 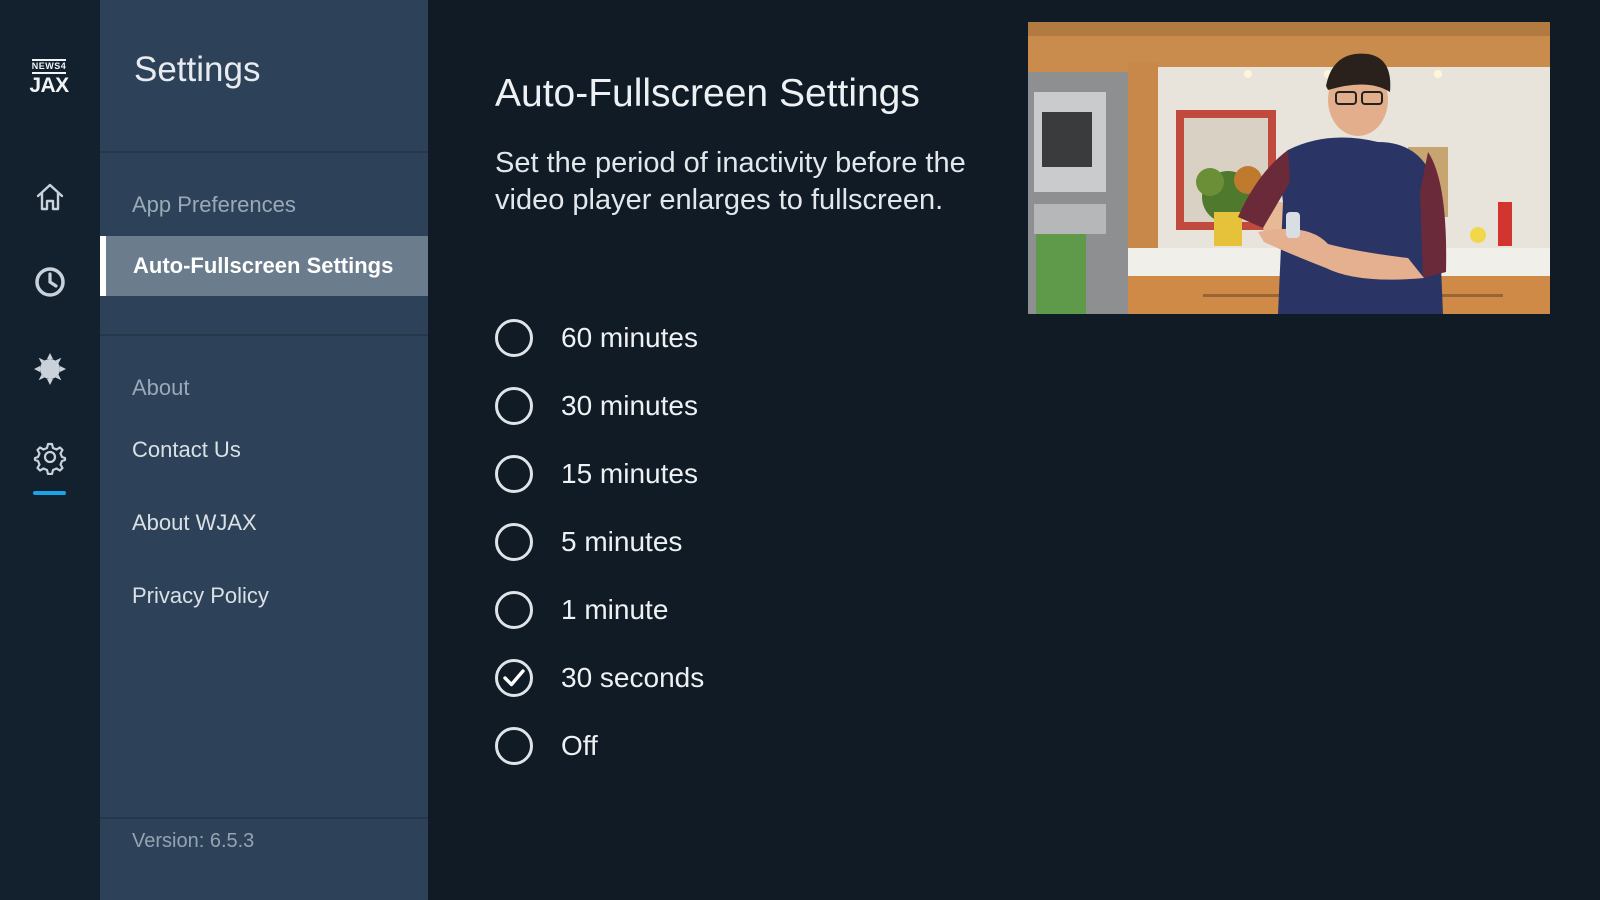 What do you see at coordinates (197, 69) in the screenshot?
I see `panel-title: Settings` at bounding box center [197, 69].